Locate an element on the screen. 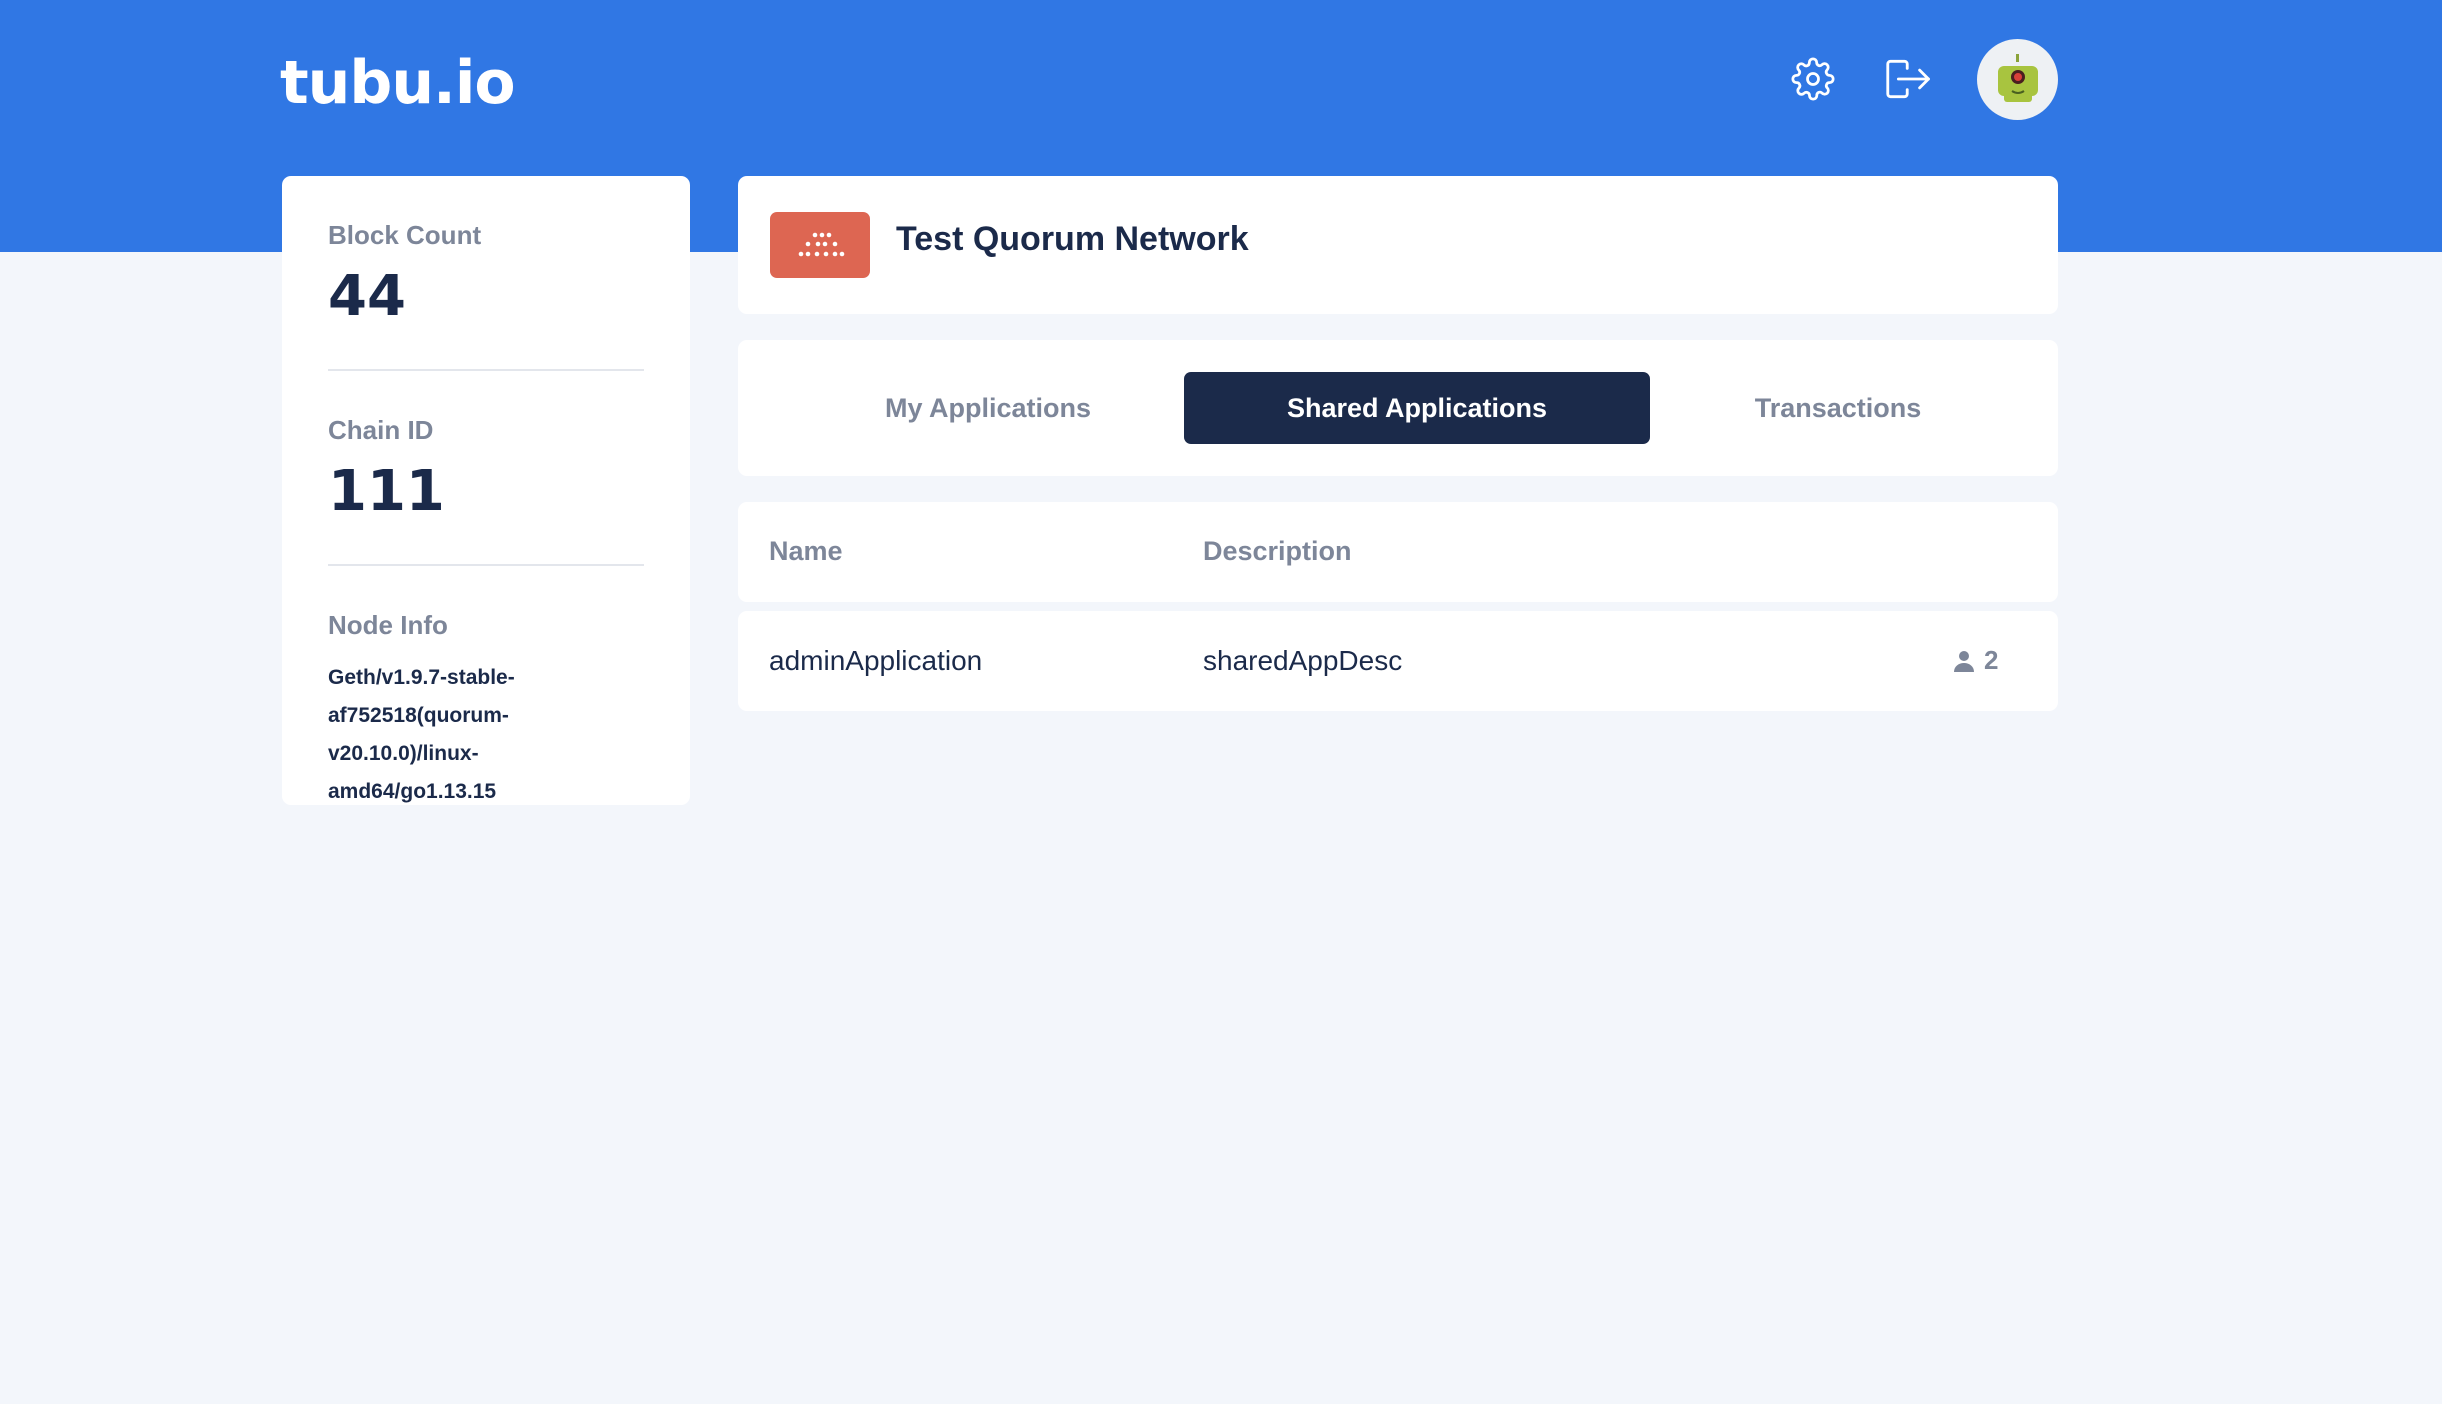 The width and height of the screenshot is (2442, 1404). block-count-value: 44 is located at coordinates (367, 296).